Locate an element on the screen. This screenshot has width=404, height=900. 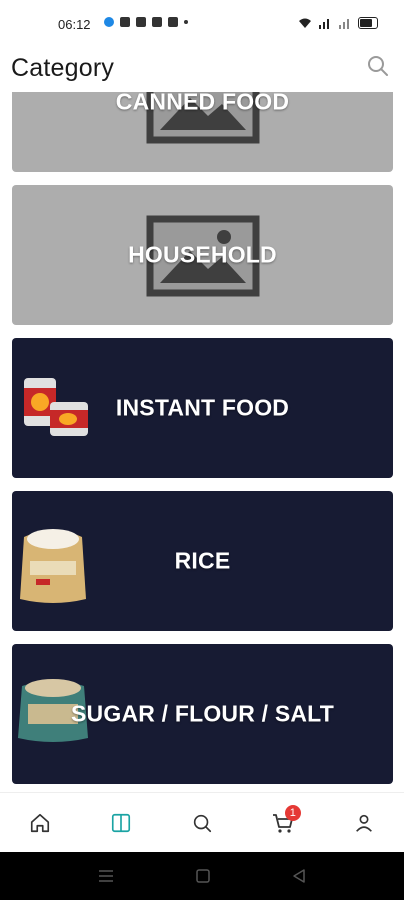
status-bar: 06:12 is located at coordinates (202, 25).